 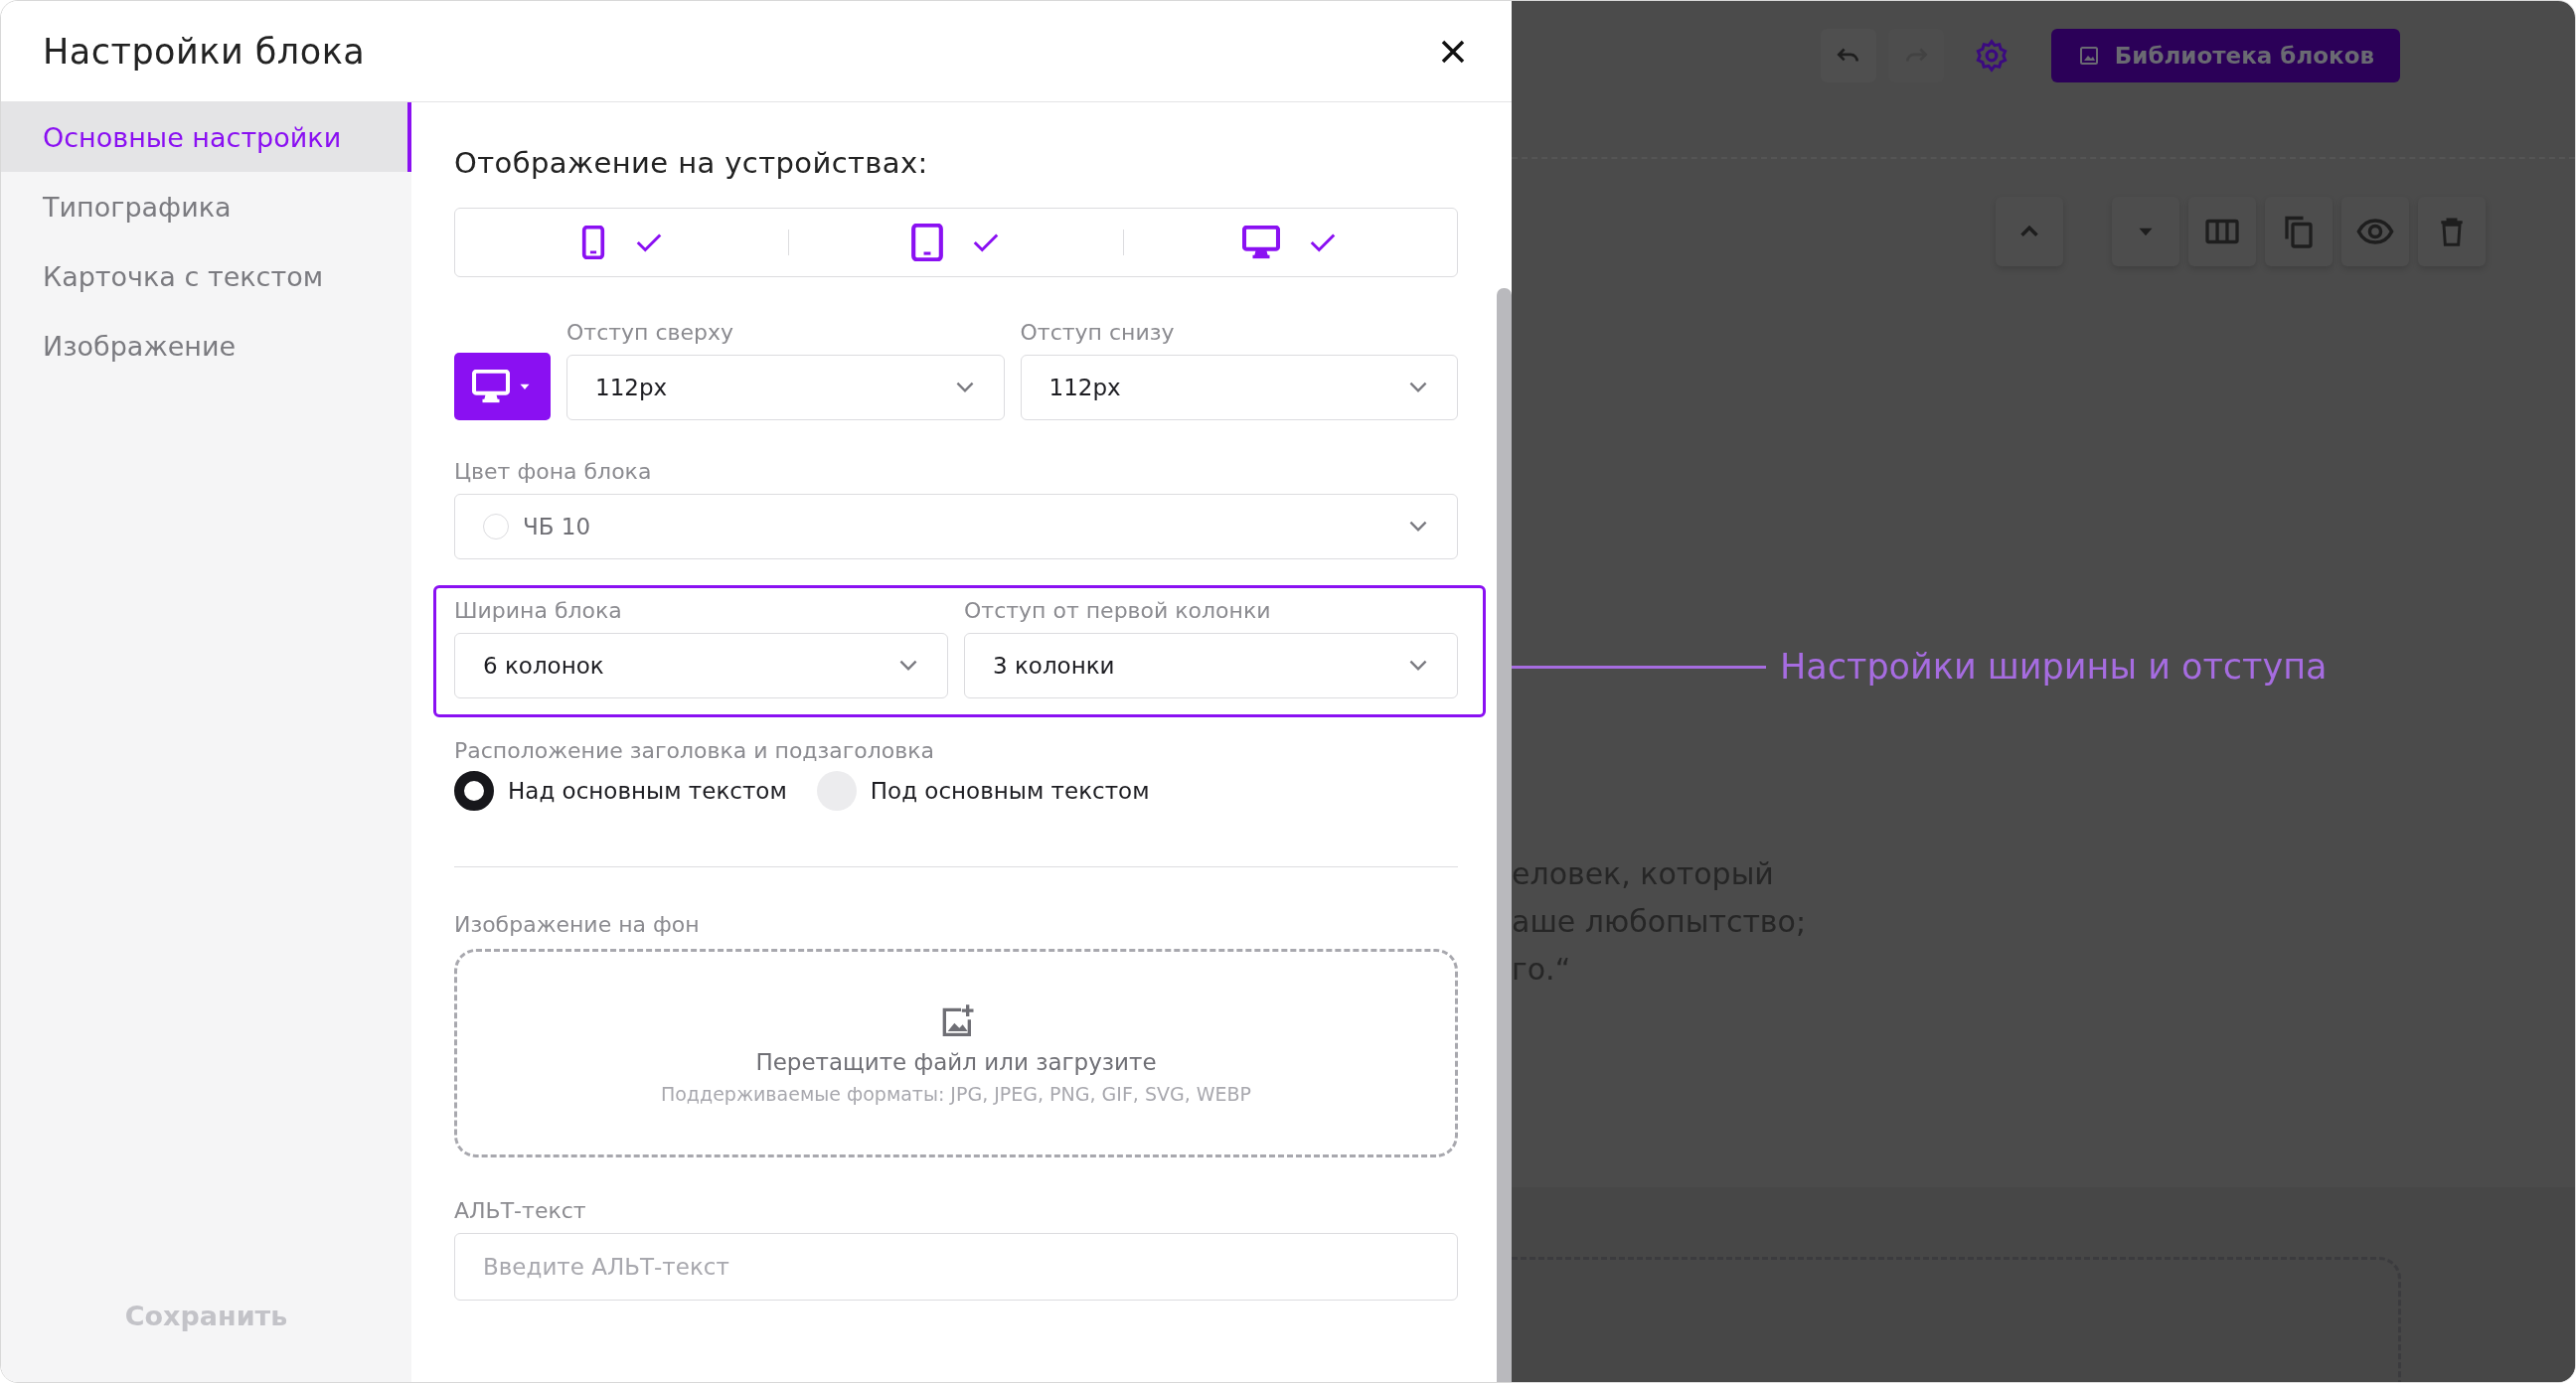 What do you see at coordinates (1118, 611) in the screenshot?
I see `field-label: Отступ от первой колонки` at bounding box center [1118, 611].